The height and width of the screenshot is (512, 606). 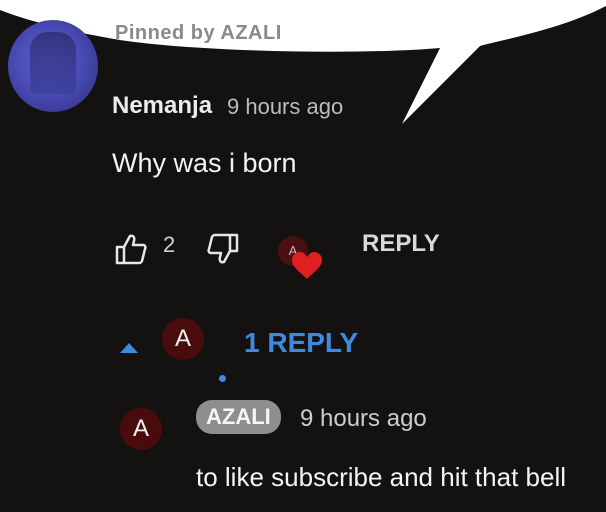 What do you see at coordinates (169, 244) in the screenshot?
I see `like-count: 2` at bounding box center [169, 244].